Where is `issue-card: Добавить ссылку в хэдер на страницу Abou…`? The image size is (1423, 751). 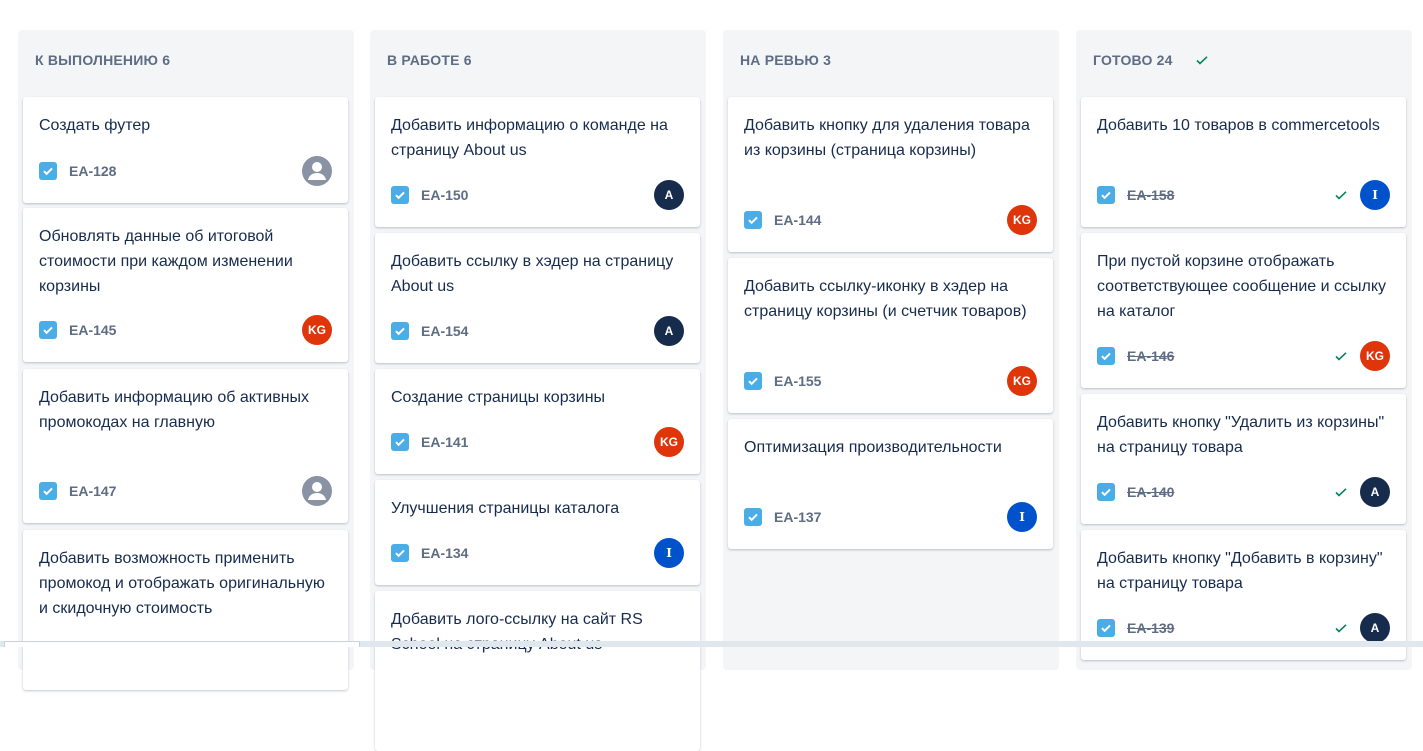
issue-card: Добавить ссылку в хэдер на страницу Abou… is located at coordinates (537, 298).